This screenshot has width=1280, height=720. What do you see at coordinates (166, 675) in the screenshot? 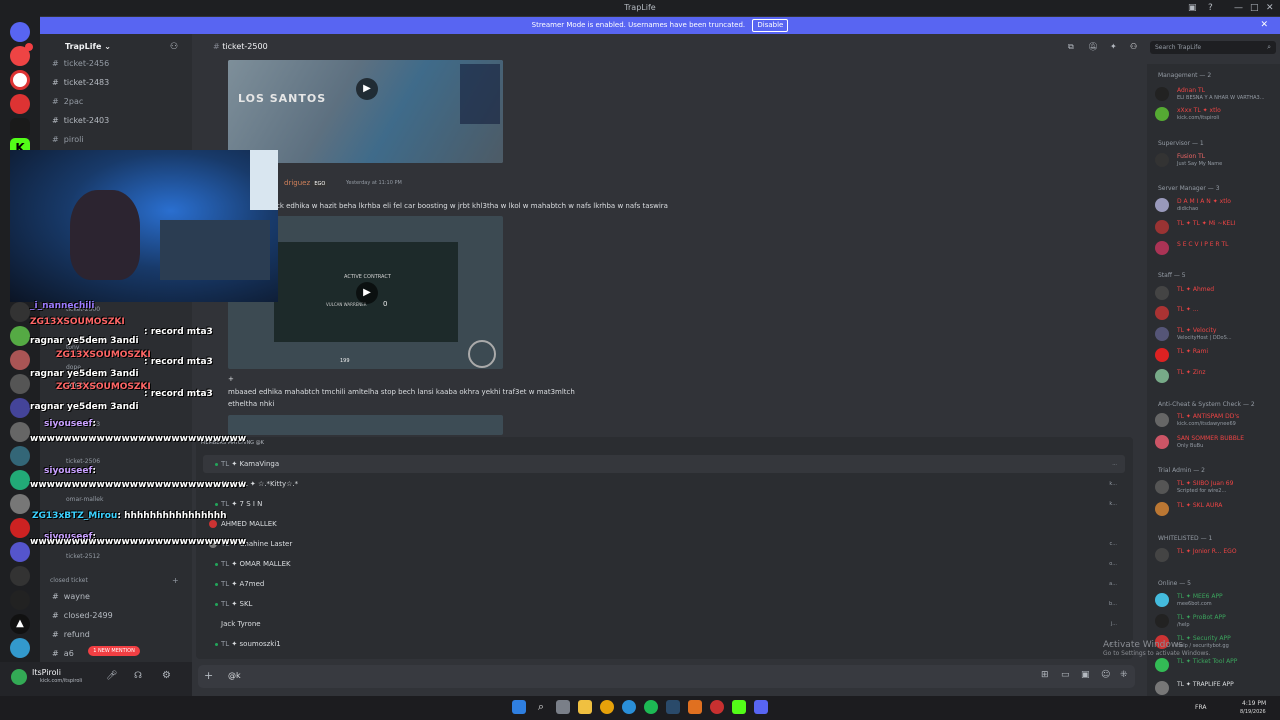
I see `settings-gear-icon: ⚙` at bounding box center [166, 675].